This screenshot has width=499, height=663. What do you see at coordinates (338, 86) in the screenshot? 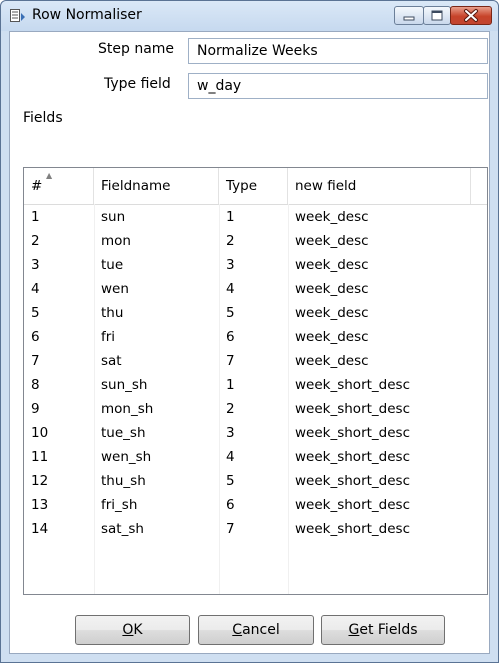
I see `type-field-input: w_day` at bounding box center [338, 86].